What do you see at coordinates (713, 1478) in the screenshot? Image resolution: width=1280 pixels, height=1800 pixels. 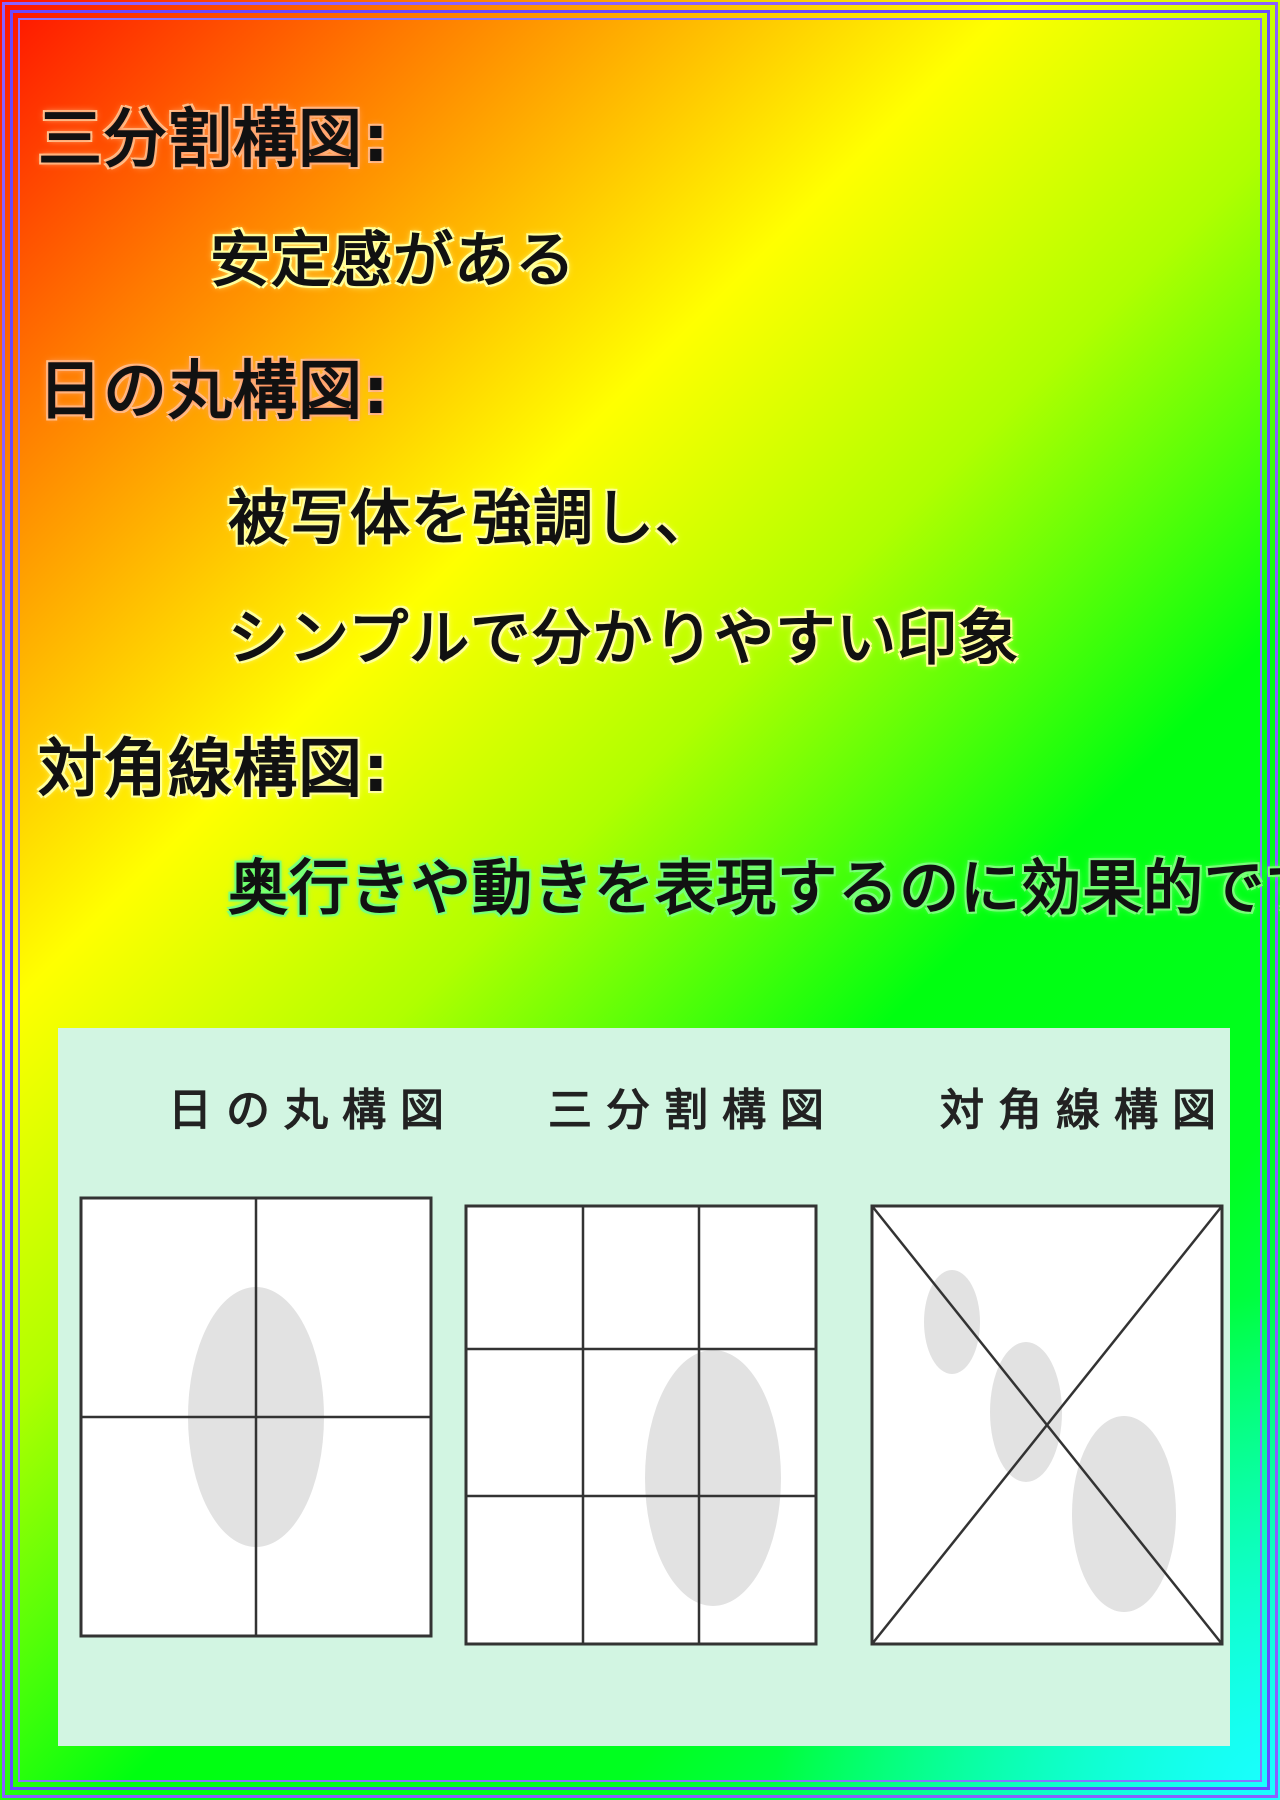 I see `subject-thirds` at bounding box center [713, 1478].